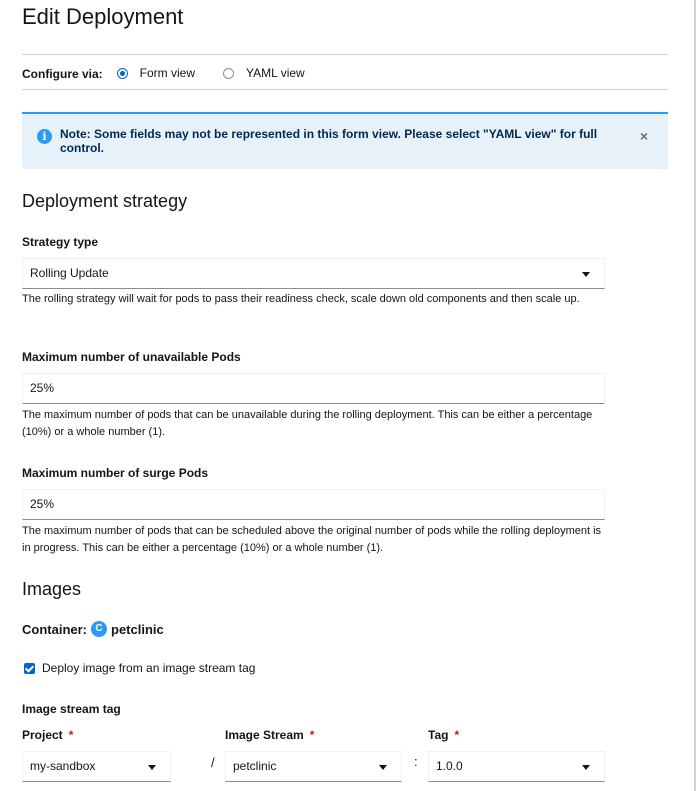 The height and width of the screenshot is (791, 696). What do you see at coordinates (313, 504) in the screenshot?
I see `max-surge-input: 25%` at bounding box center [313, 504].